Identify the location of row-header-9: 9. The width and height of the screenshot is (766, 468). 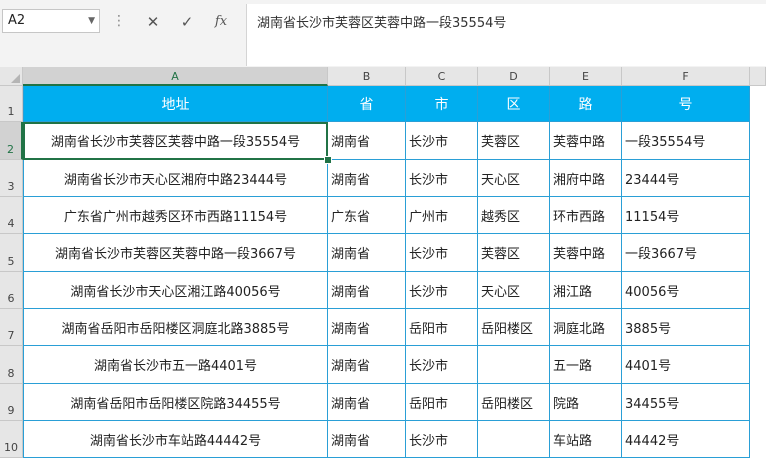
(11, 402).